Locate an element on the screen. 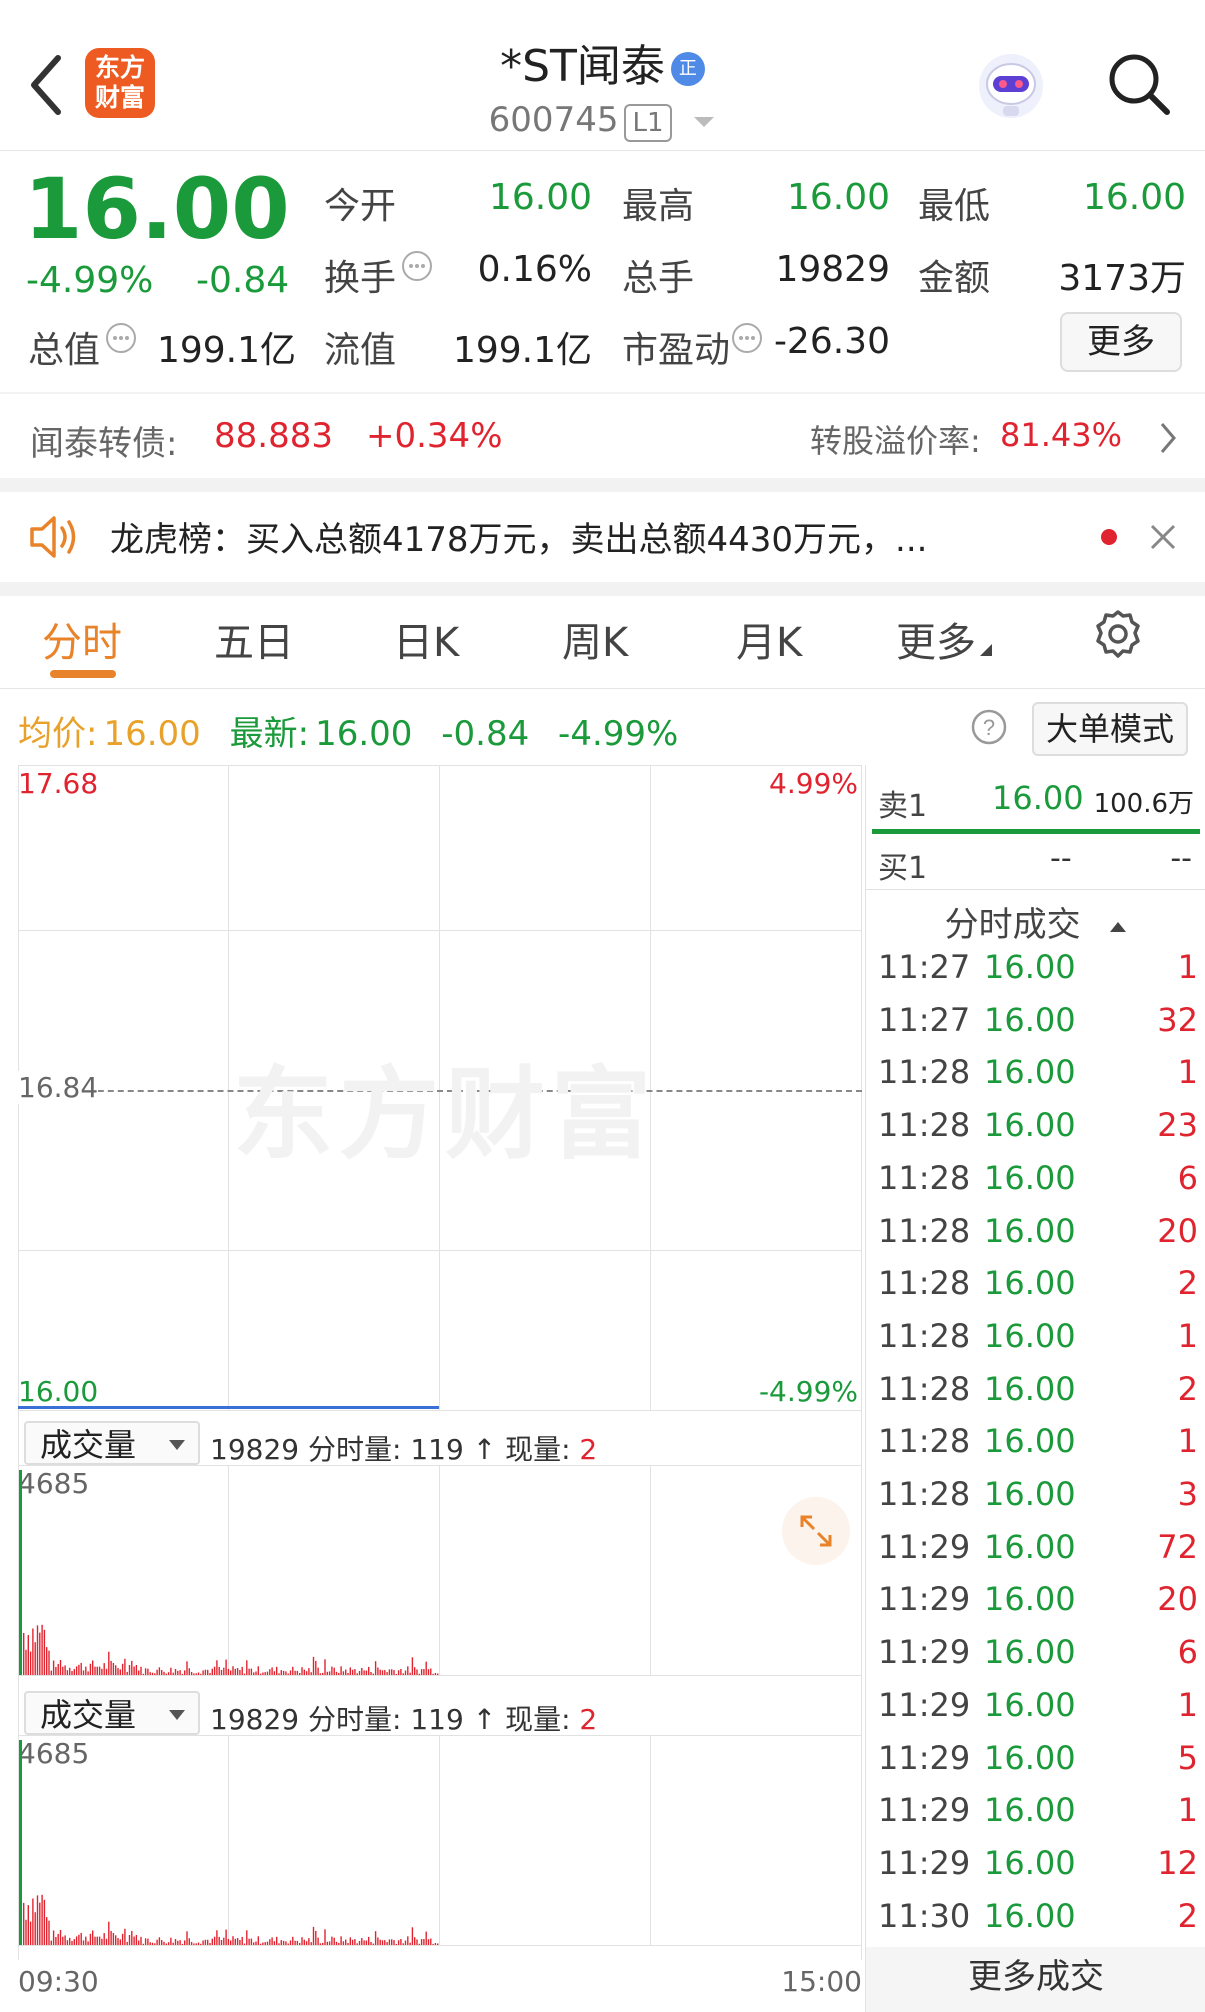 The width and height of the screenshot is (1205, 2012). collapse-arrow-icon is located at coordinates (1118, 926).